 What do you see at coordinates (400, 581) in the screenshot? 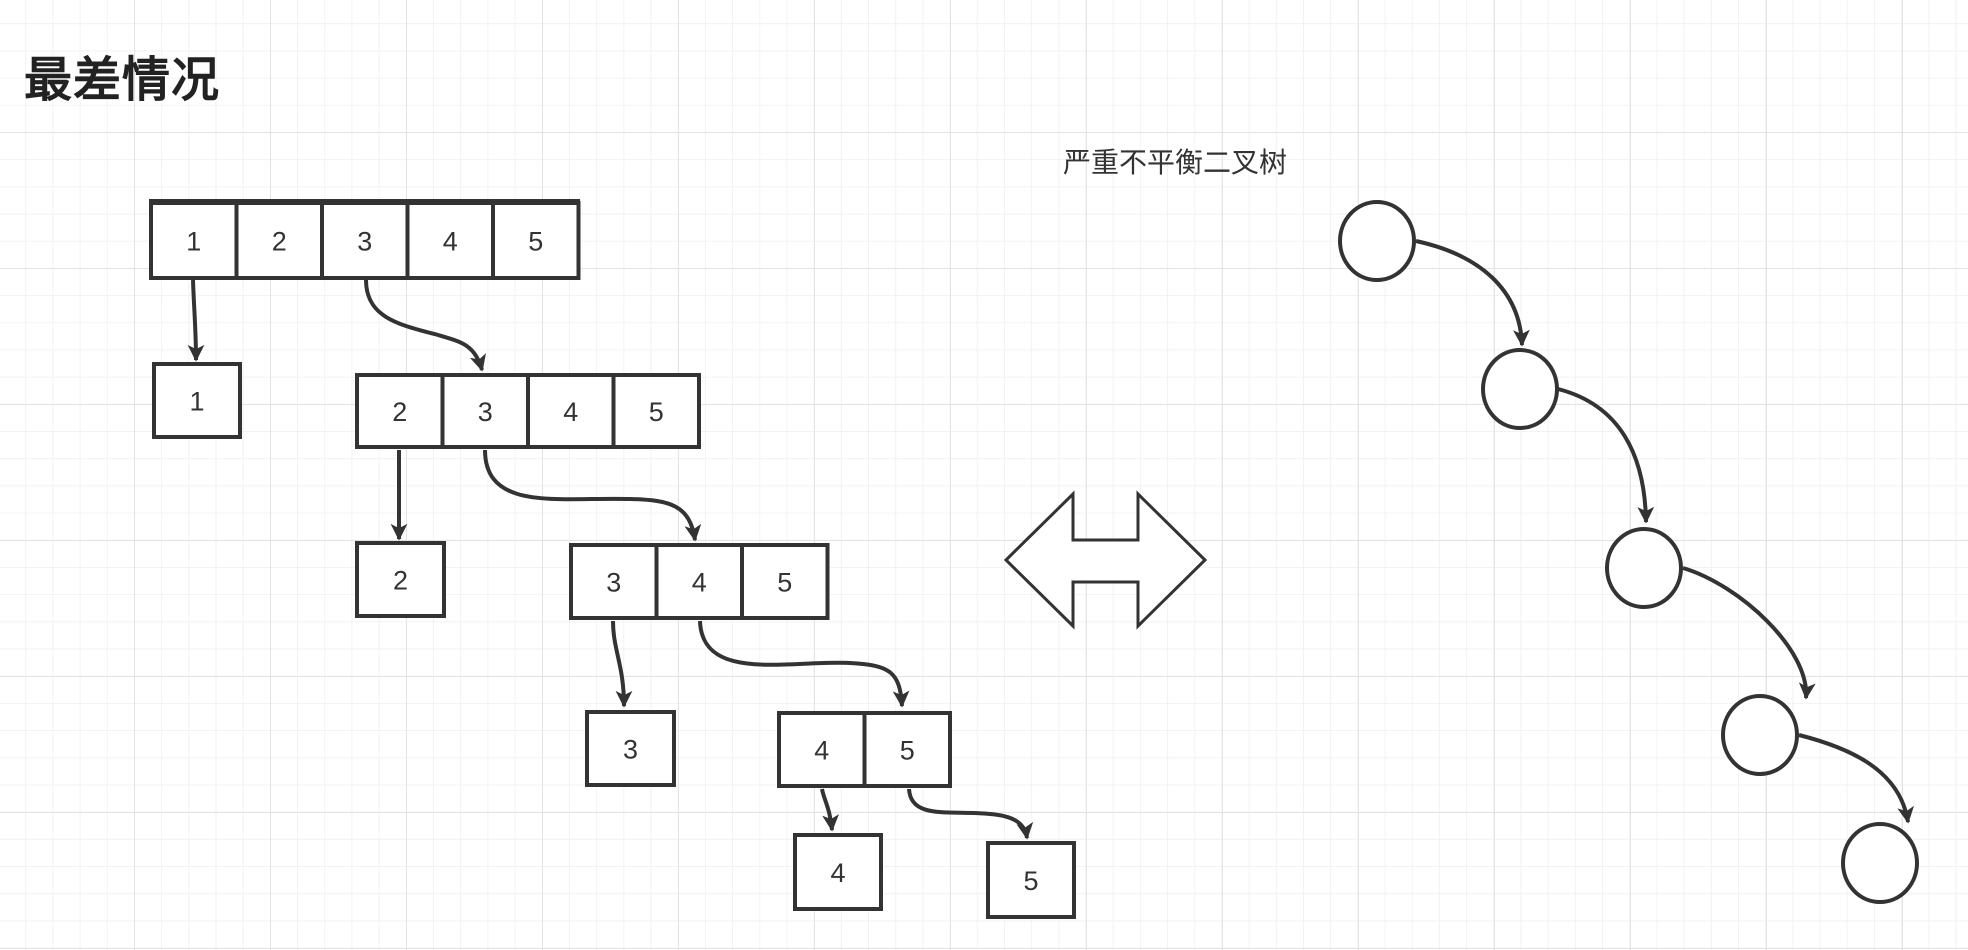
I see `single-box-label: 2` at bounding box center [400, 581].